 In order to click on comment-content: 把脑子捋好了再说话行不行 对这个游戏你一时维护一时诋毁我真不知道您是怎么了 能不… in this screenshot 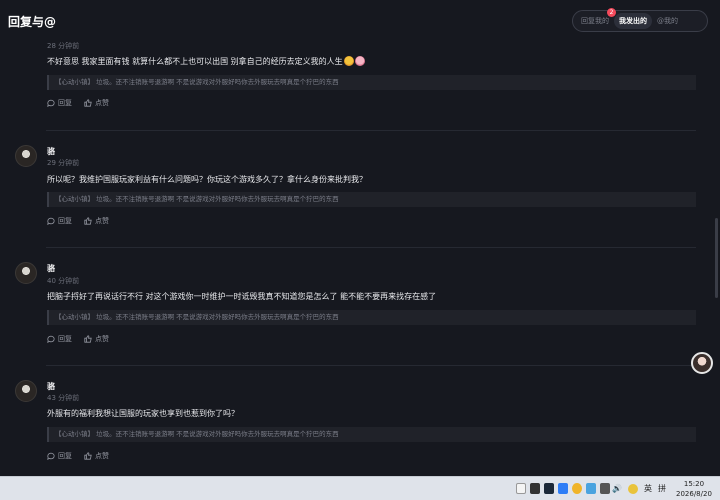, I will do `click(242, 296)`.